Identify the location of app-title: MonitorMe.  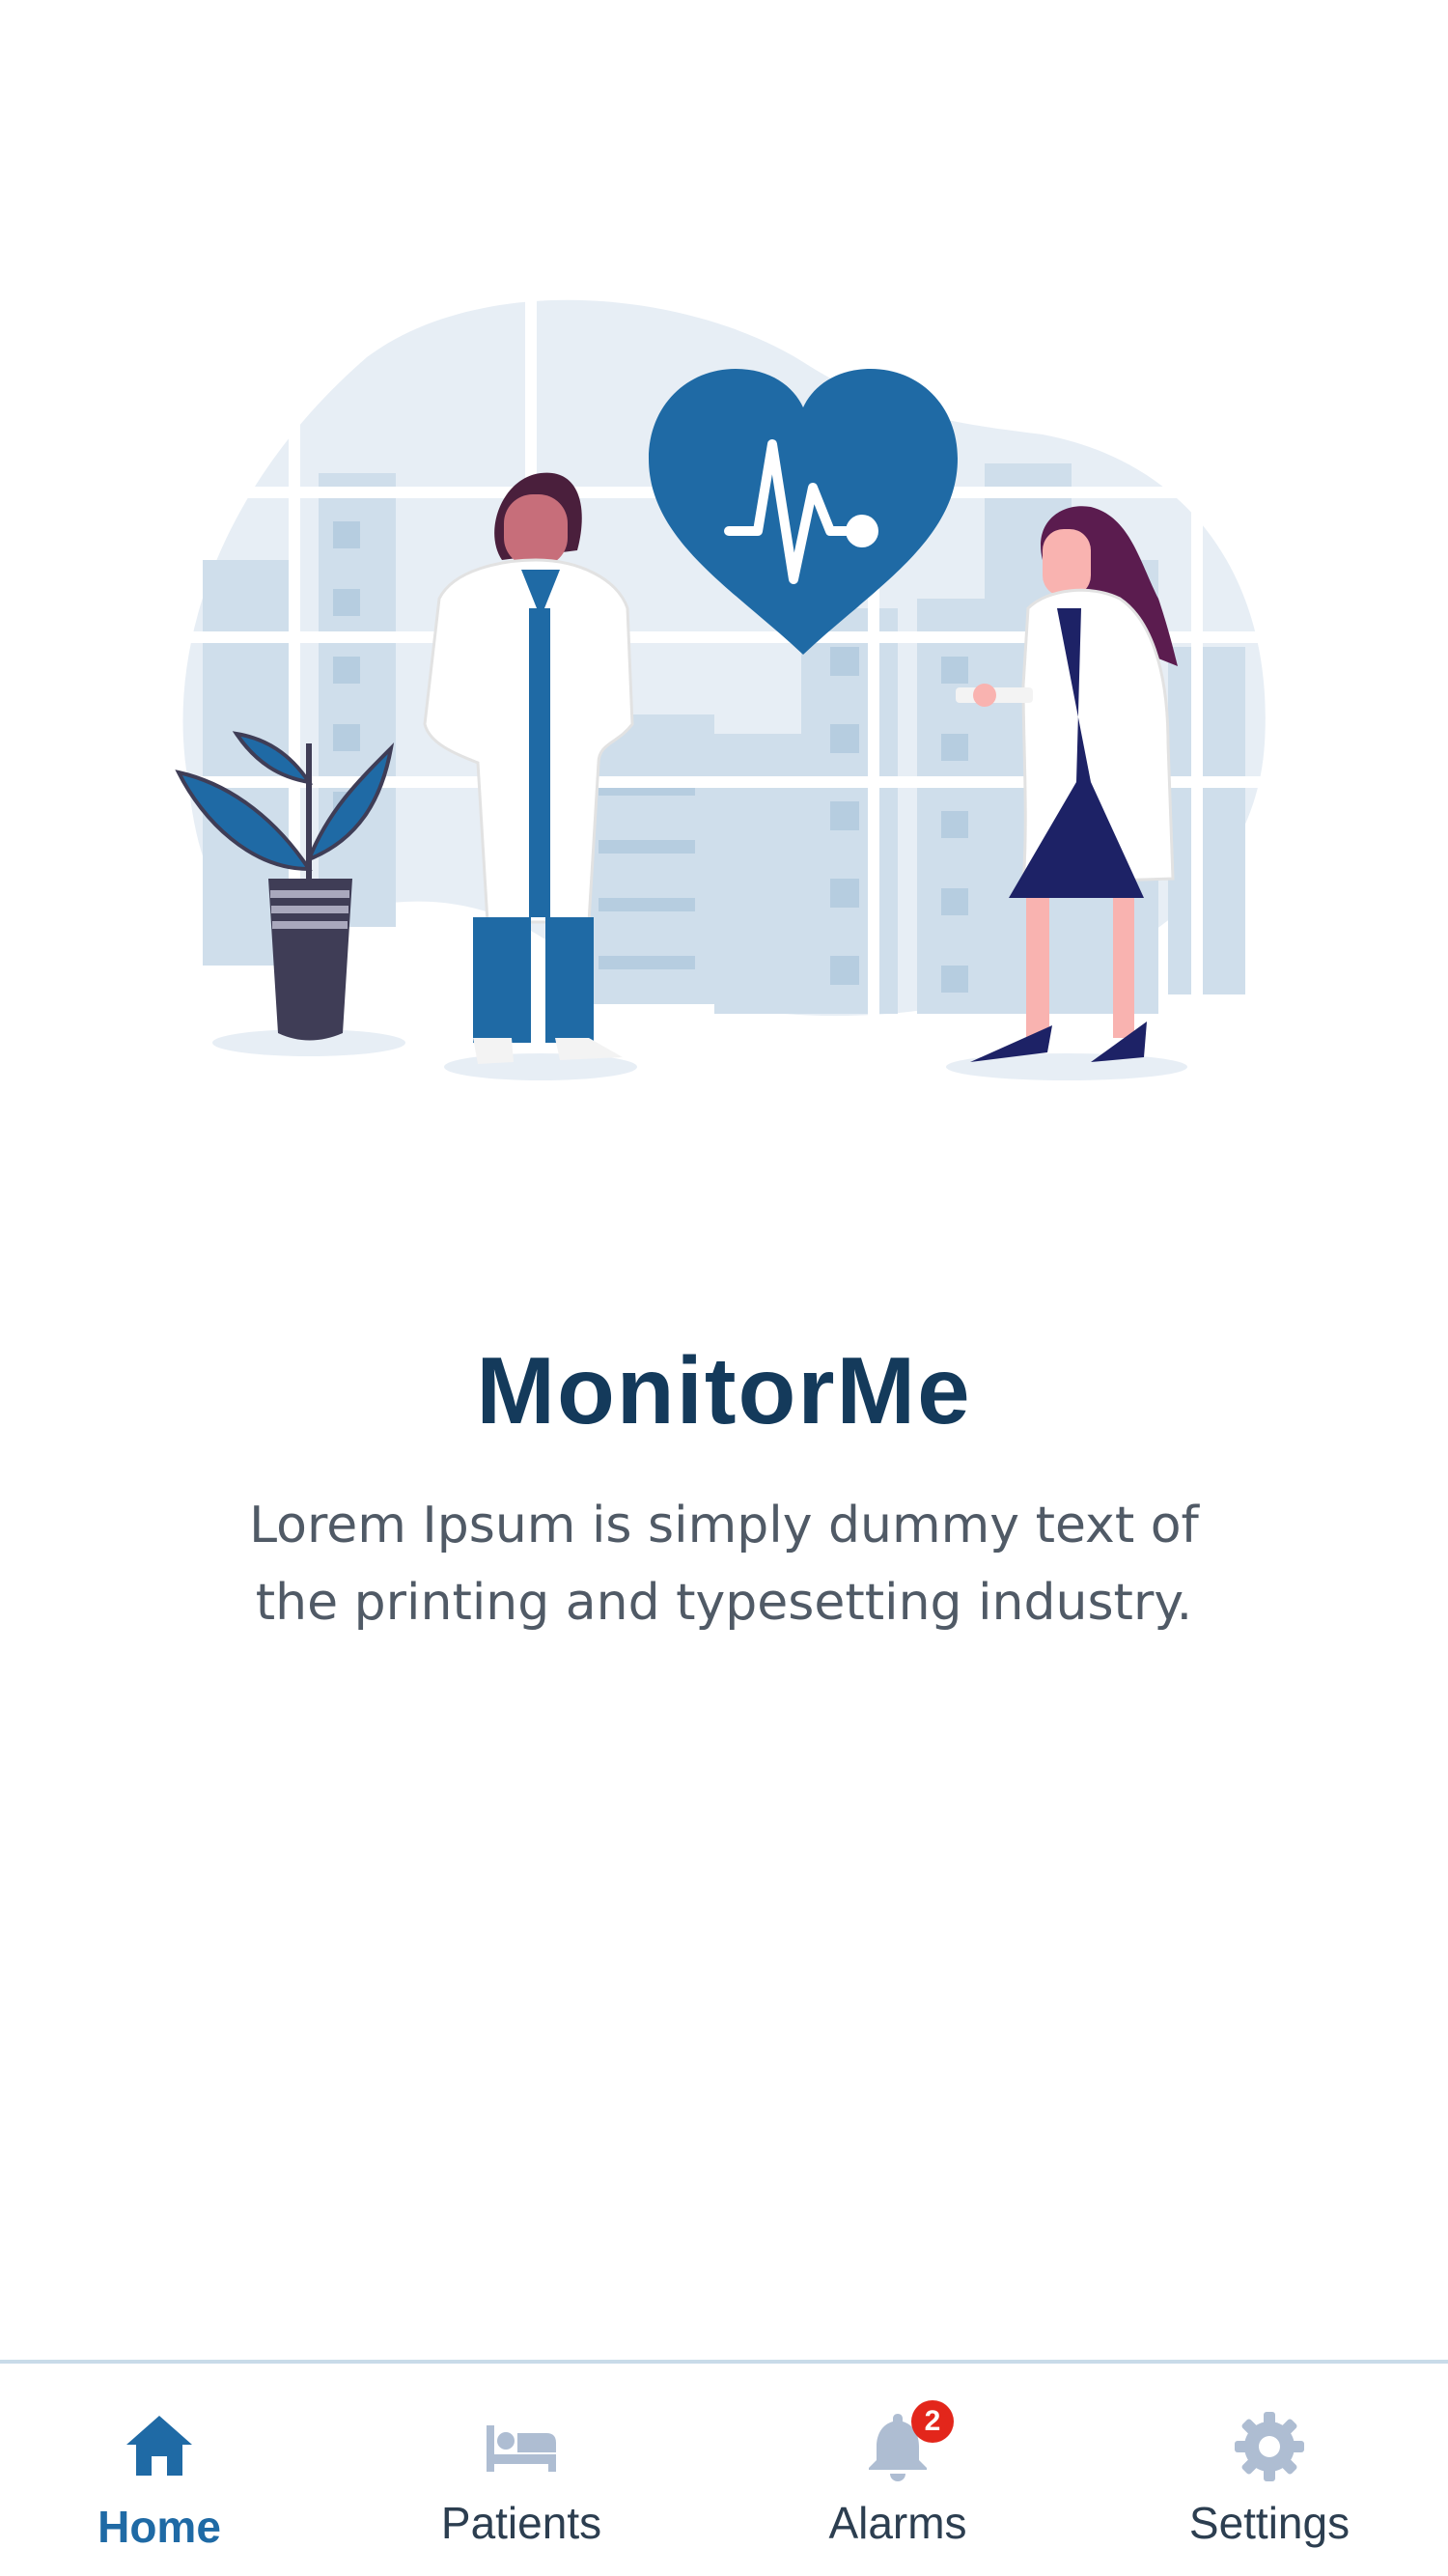
(724, 1390).